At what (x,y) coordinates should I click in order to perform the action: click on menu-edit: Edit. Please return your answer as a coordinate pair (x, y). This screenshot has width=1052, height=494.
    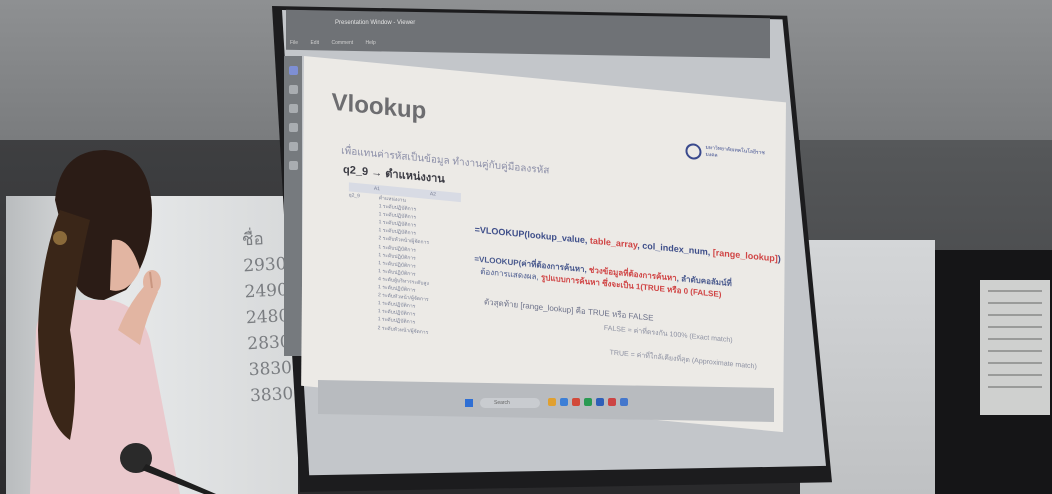
    Looking at the image, I should click on (314, 43).